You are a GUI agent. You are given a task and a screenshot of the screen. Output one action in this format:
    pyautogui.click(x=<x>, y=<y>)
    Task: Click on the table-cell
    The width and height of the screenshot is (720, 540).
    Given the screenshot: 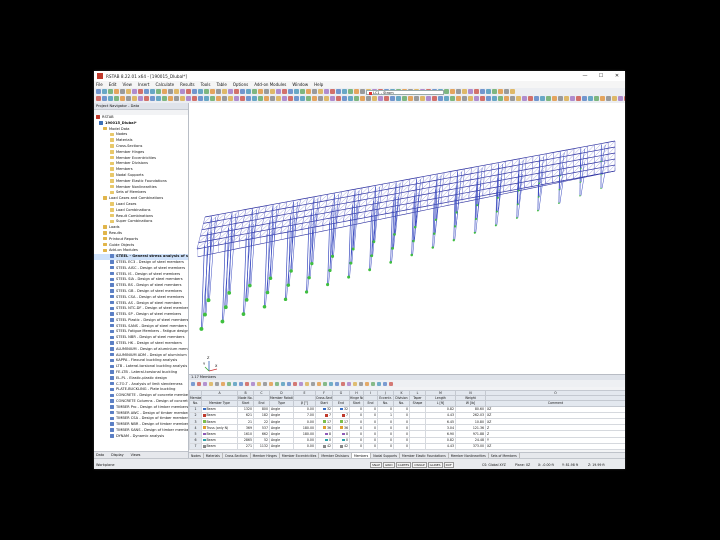 What is the action you would take?
    pyautogui.click(x=417, y=446)
    